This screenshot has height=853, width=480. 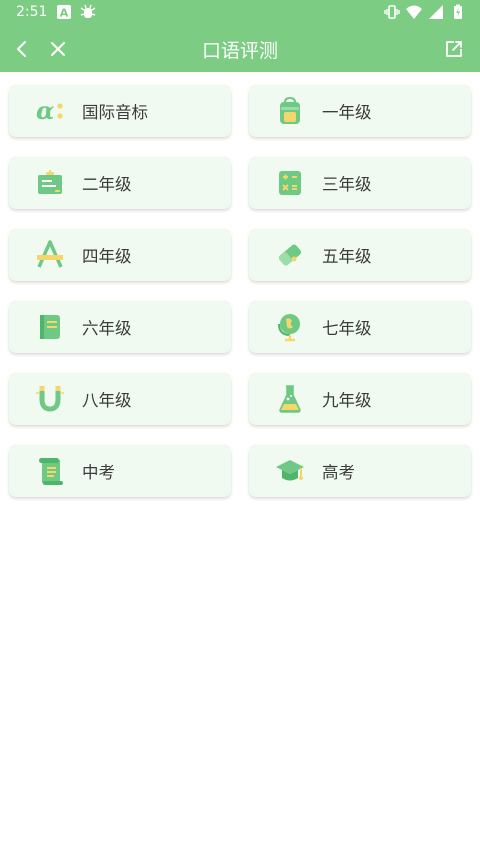 I want to click on magnet-icon, so click(x=50, y=399).